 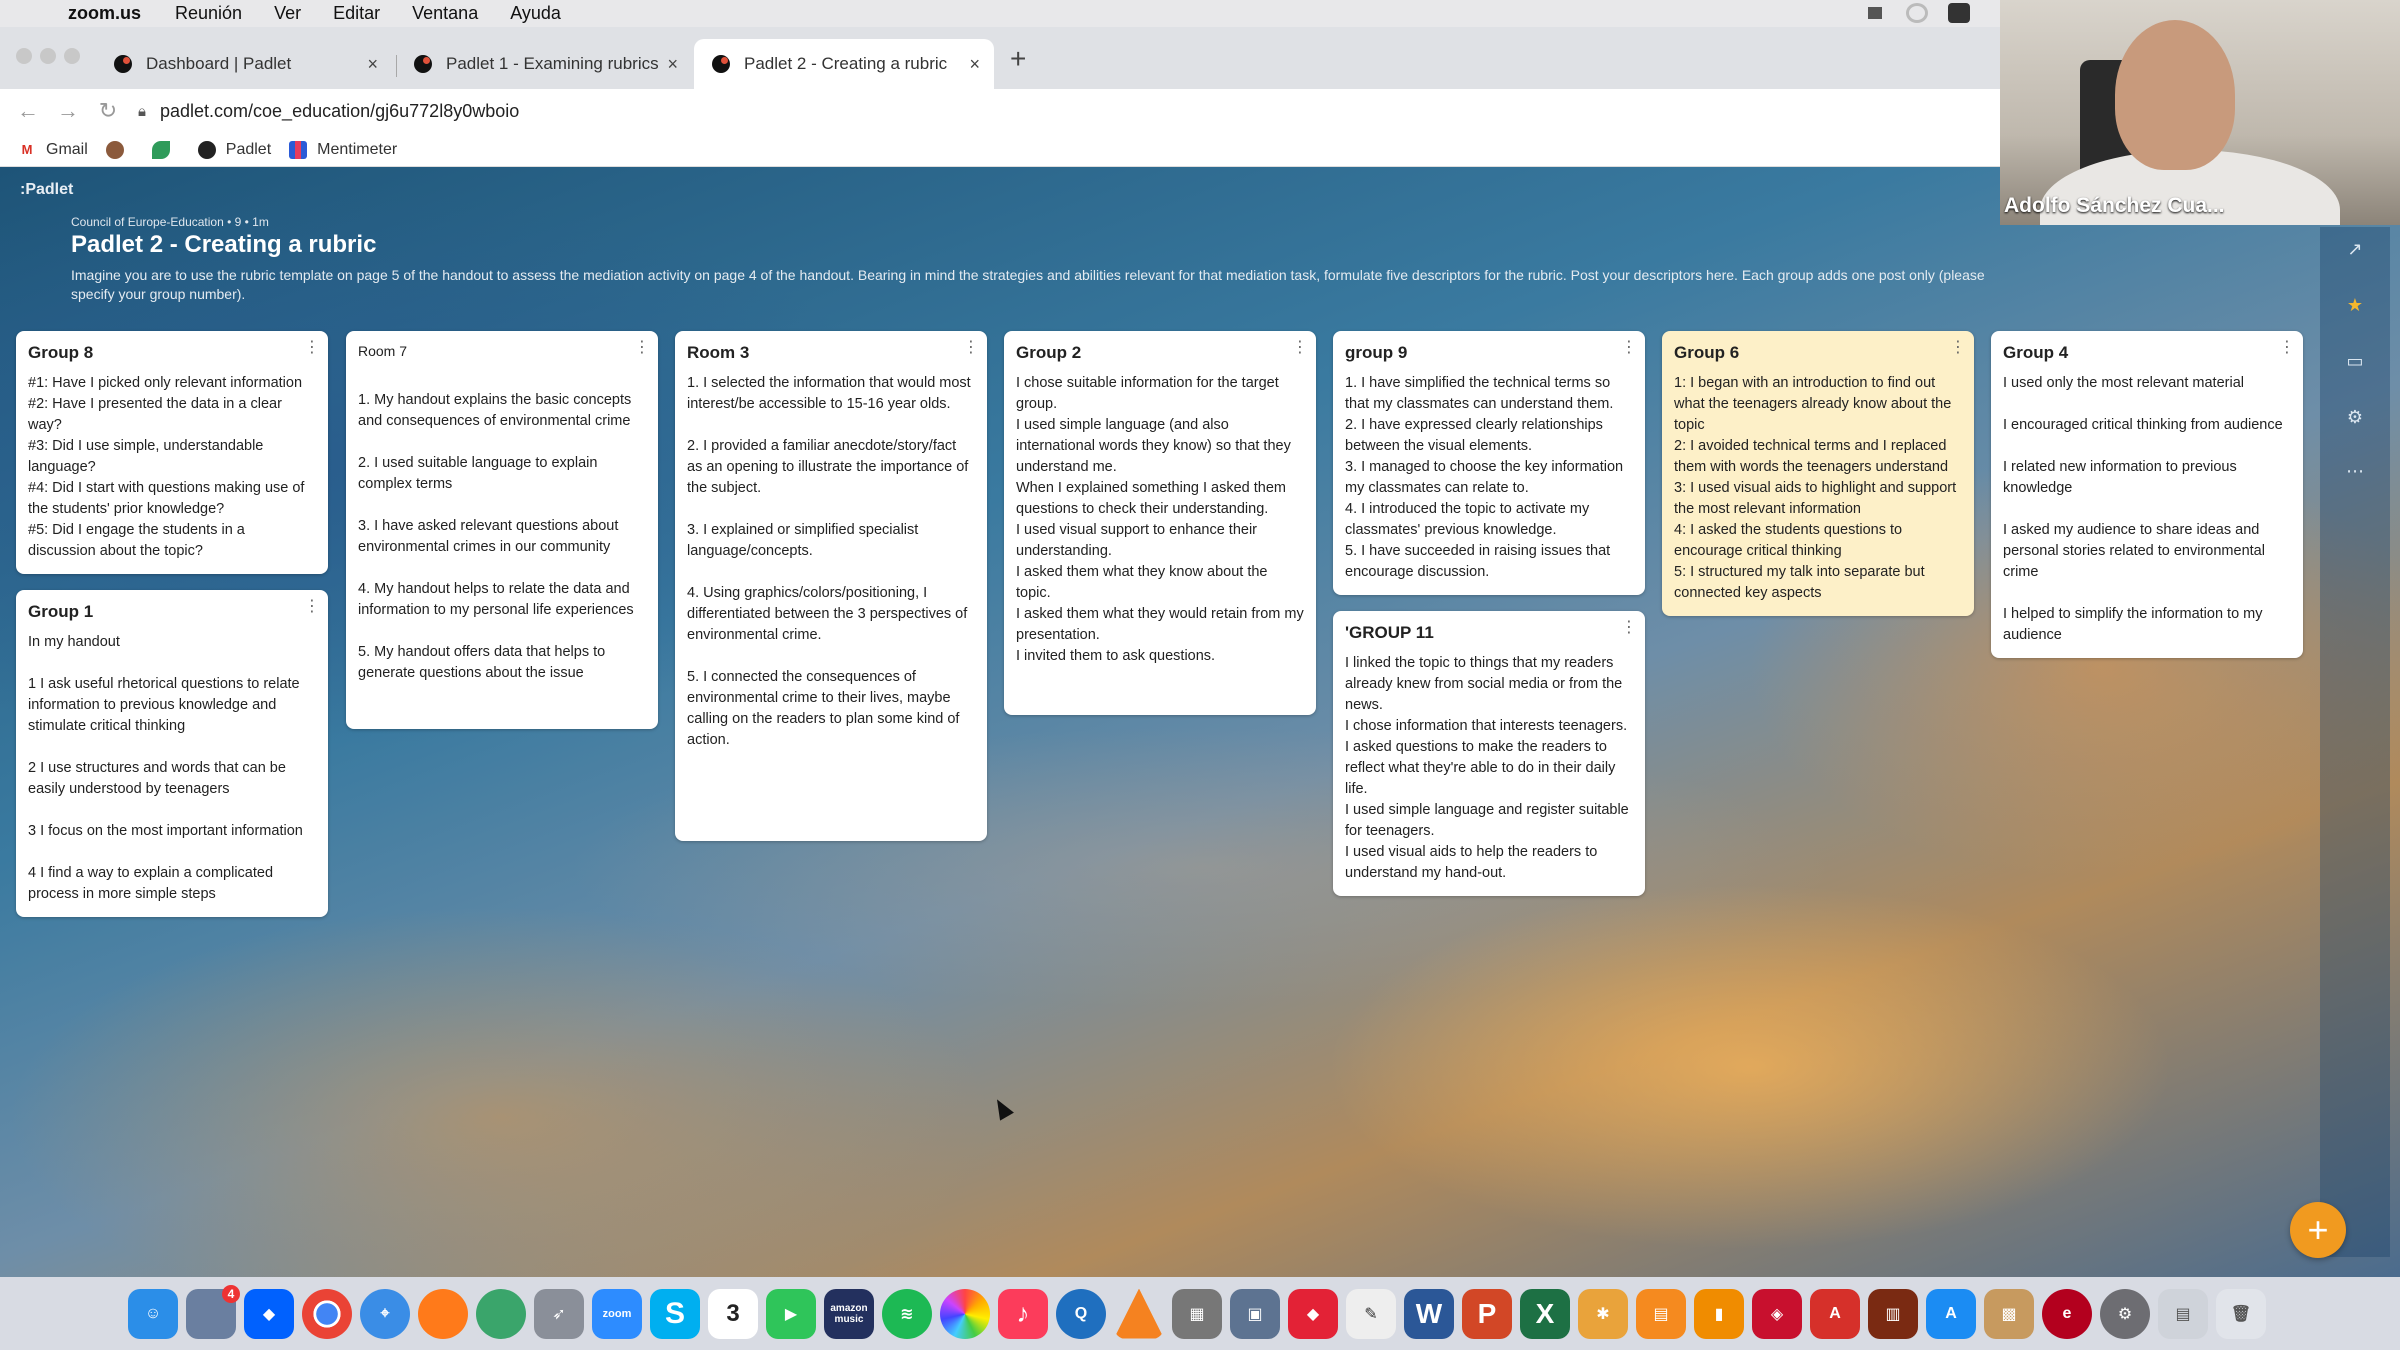 I want to click on books-icon: ▤, so click(x=1661, y=1313).